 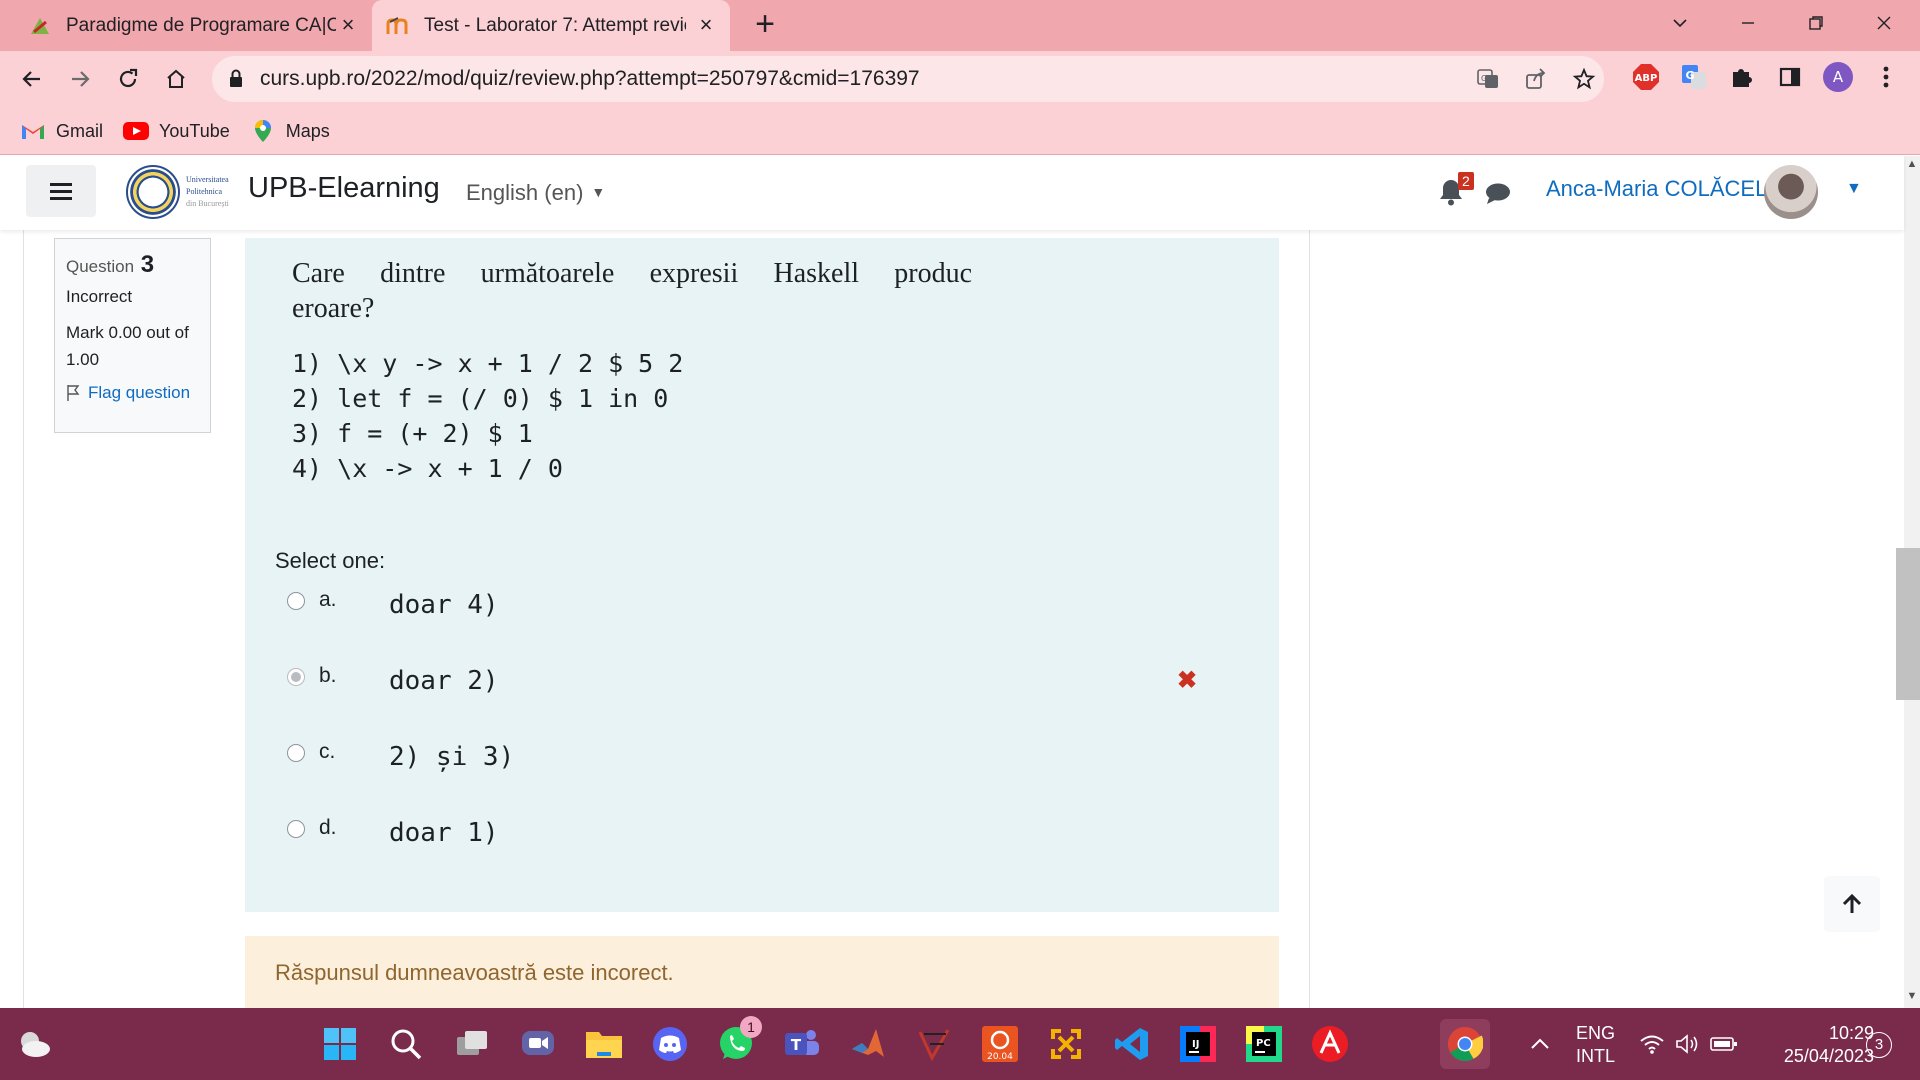 What do you see at coordinates (538, 1044) in the screenshot?
I see `teams-chat-icon` at bounding box center [538, 1044].